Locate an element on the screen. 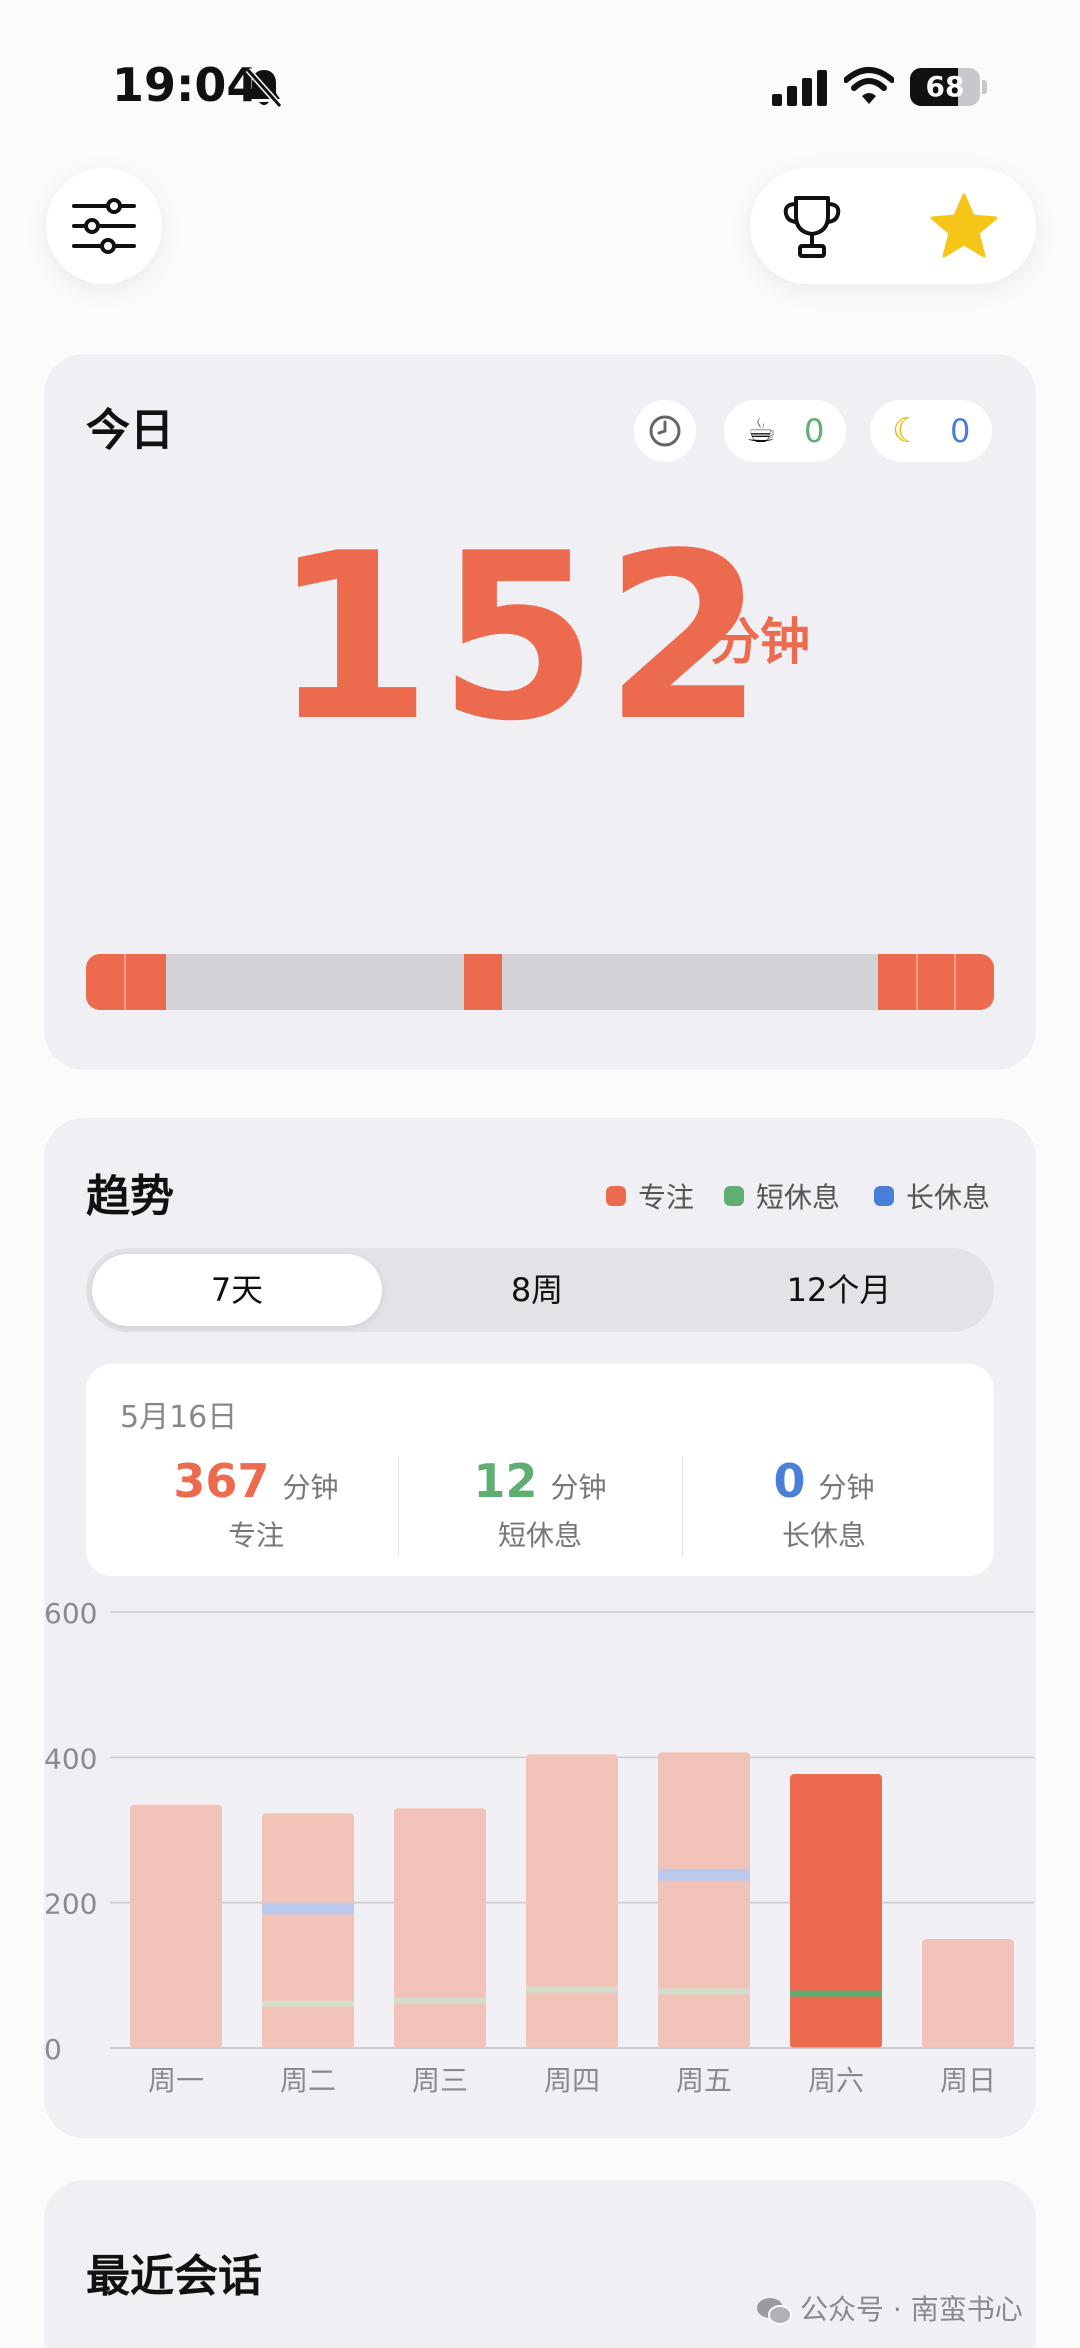 The width and height of the screenshot is (1080, 2348). legend-long-break-label: 长休息 is located at coordinates (948, 1197).